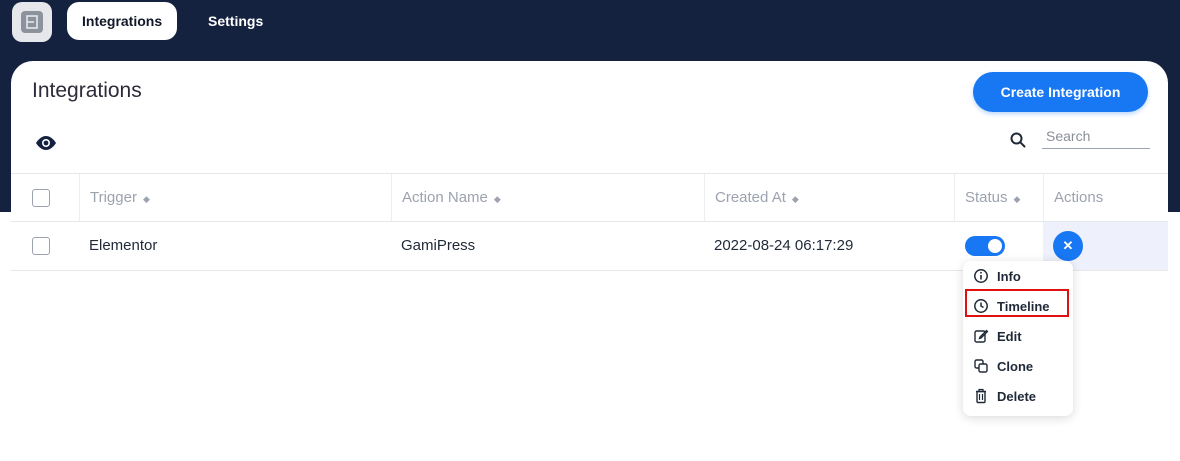  I want to click on close-icon: ✕, so click(1068, 246).